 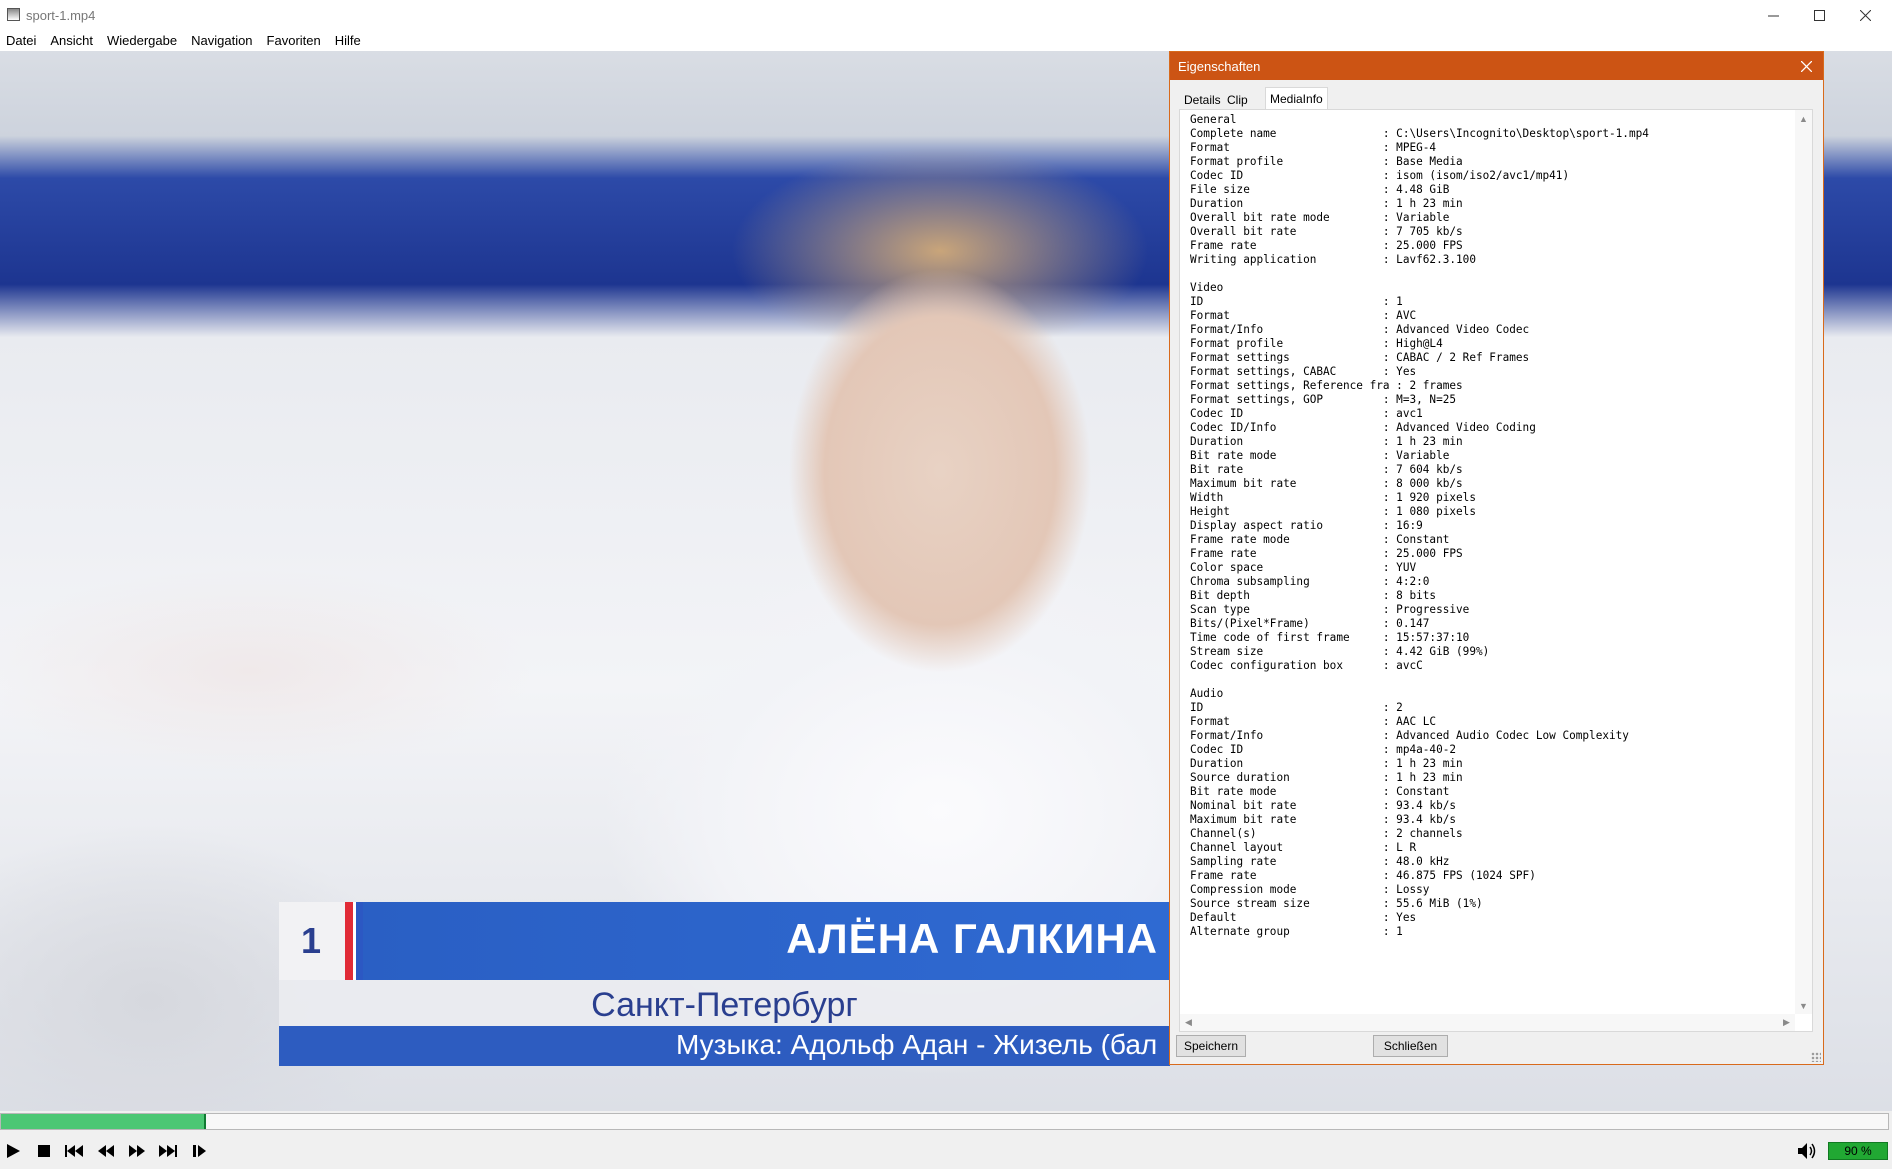 What do you see at coordinates (349, 40) in the screenshot?
I see `menu-hilfe: Hilfe` at bounding box center [349, 40].